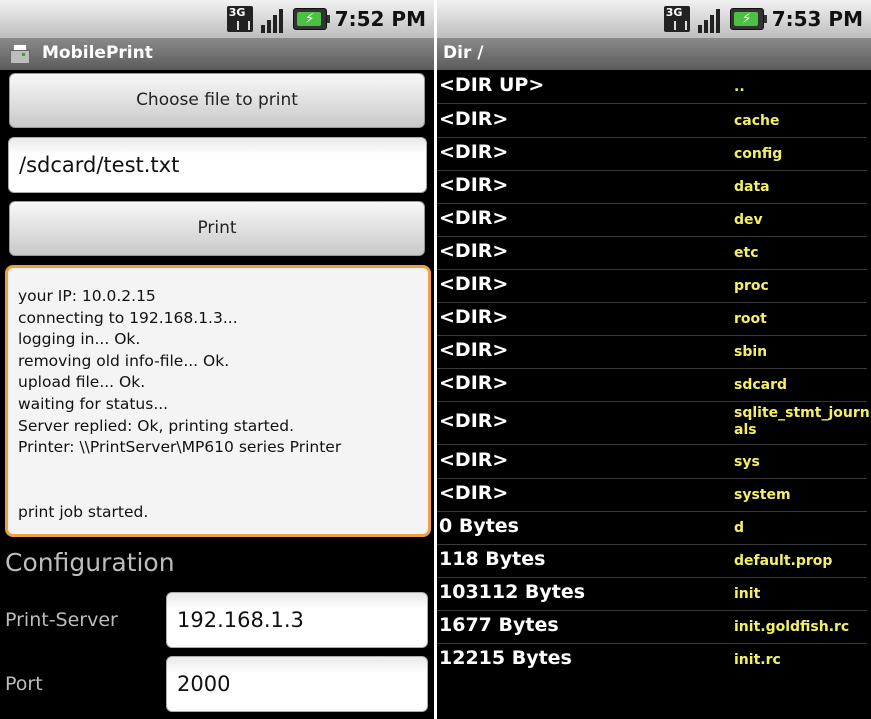  I want to click on file-path-input: /sdcard/test.txt, so click(217, 165).